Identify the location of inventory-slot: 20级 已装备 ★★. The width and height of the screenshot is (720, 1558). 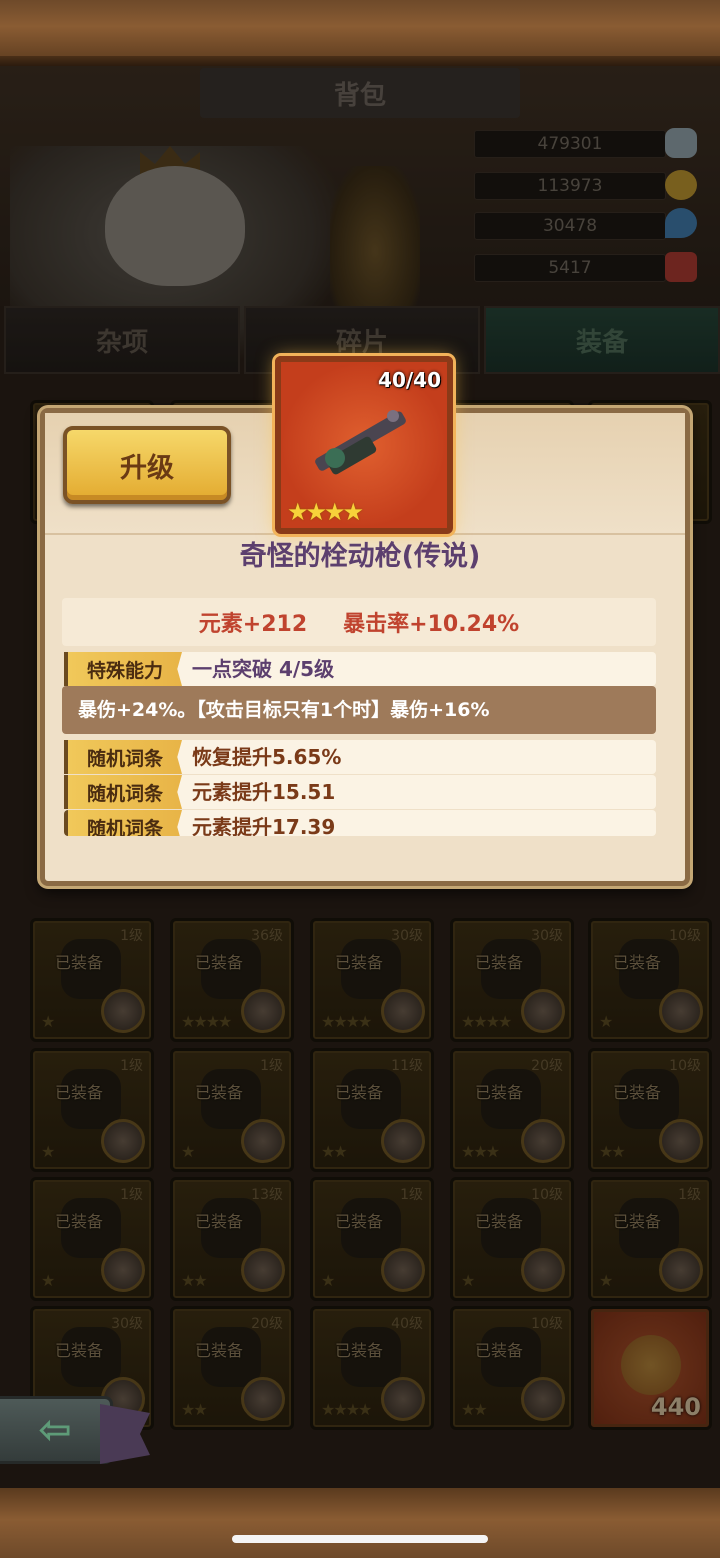
(232, 1368).